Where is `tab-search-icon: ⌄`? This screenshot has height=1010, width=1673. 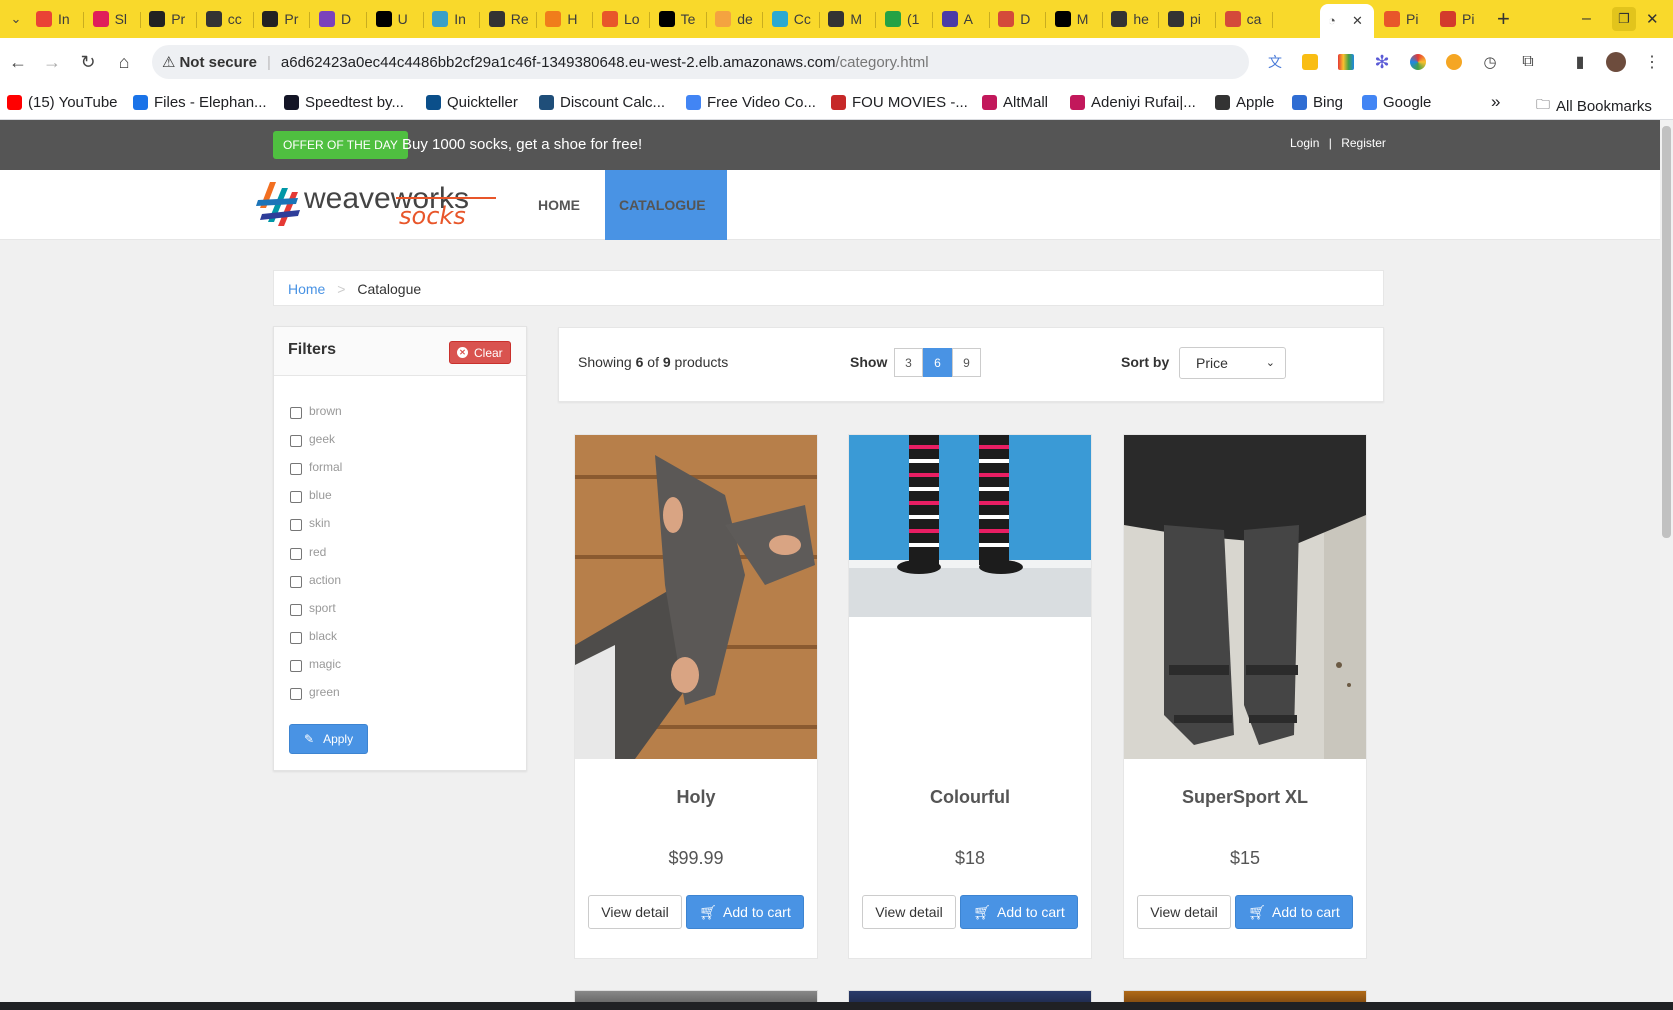 tab-search-icon: ⌄ is located at coordinates (16, 19).